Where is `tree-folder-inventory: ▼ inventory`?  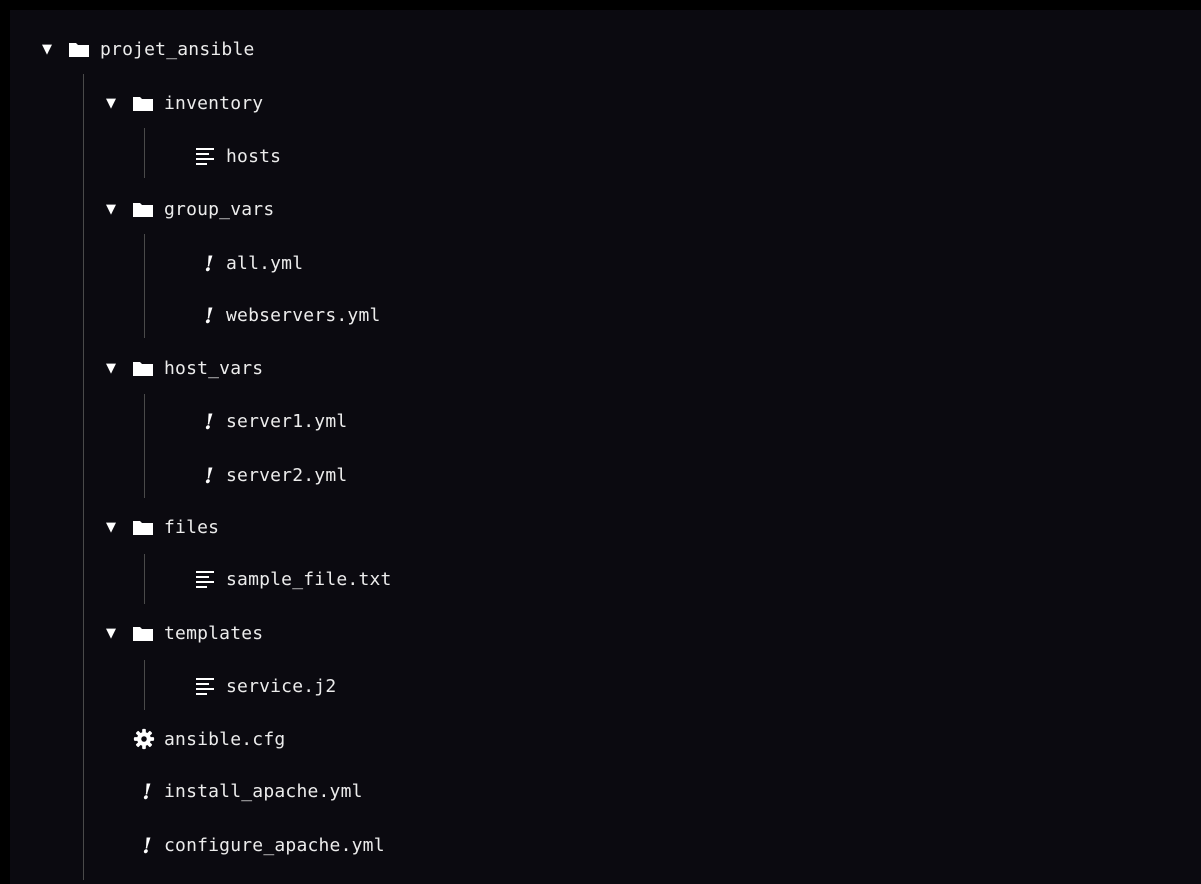
tree-folder-inventory: ▼ inventory is located at coordinates (184, 103).